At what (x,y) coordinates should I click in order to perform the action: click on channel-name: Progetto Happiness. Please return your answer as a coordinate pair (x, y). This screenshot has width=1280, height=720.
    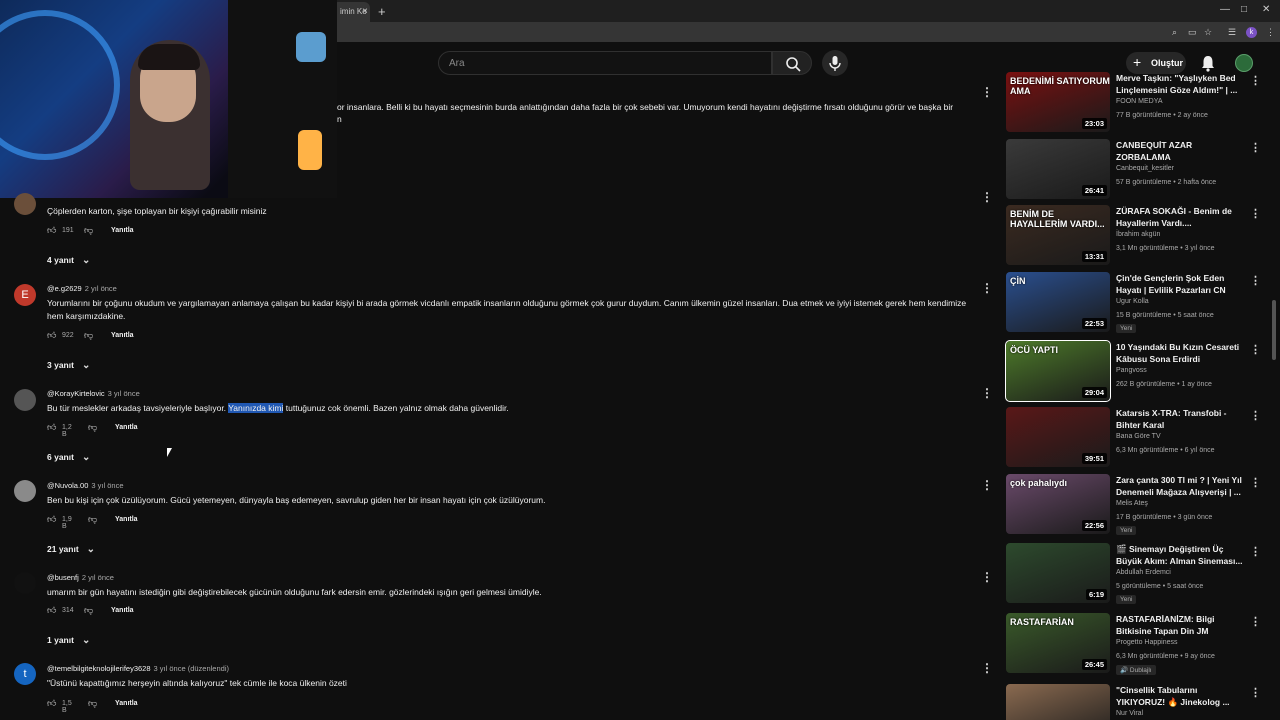
    Looking at the image, I should click on (1146, 642).